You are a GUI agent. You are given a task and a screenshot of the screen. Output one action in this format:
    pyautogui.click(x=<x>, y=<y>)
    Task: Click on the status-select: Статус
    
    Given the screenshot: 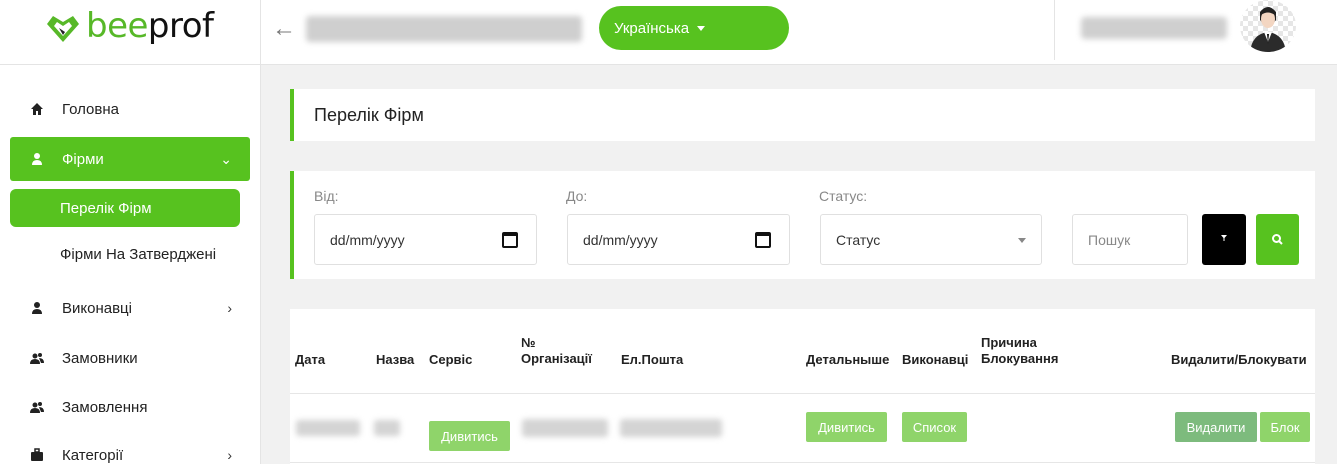 What is the action you would take?
    pyautogui.click(x=931, y=239)
    